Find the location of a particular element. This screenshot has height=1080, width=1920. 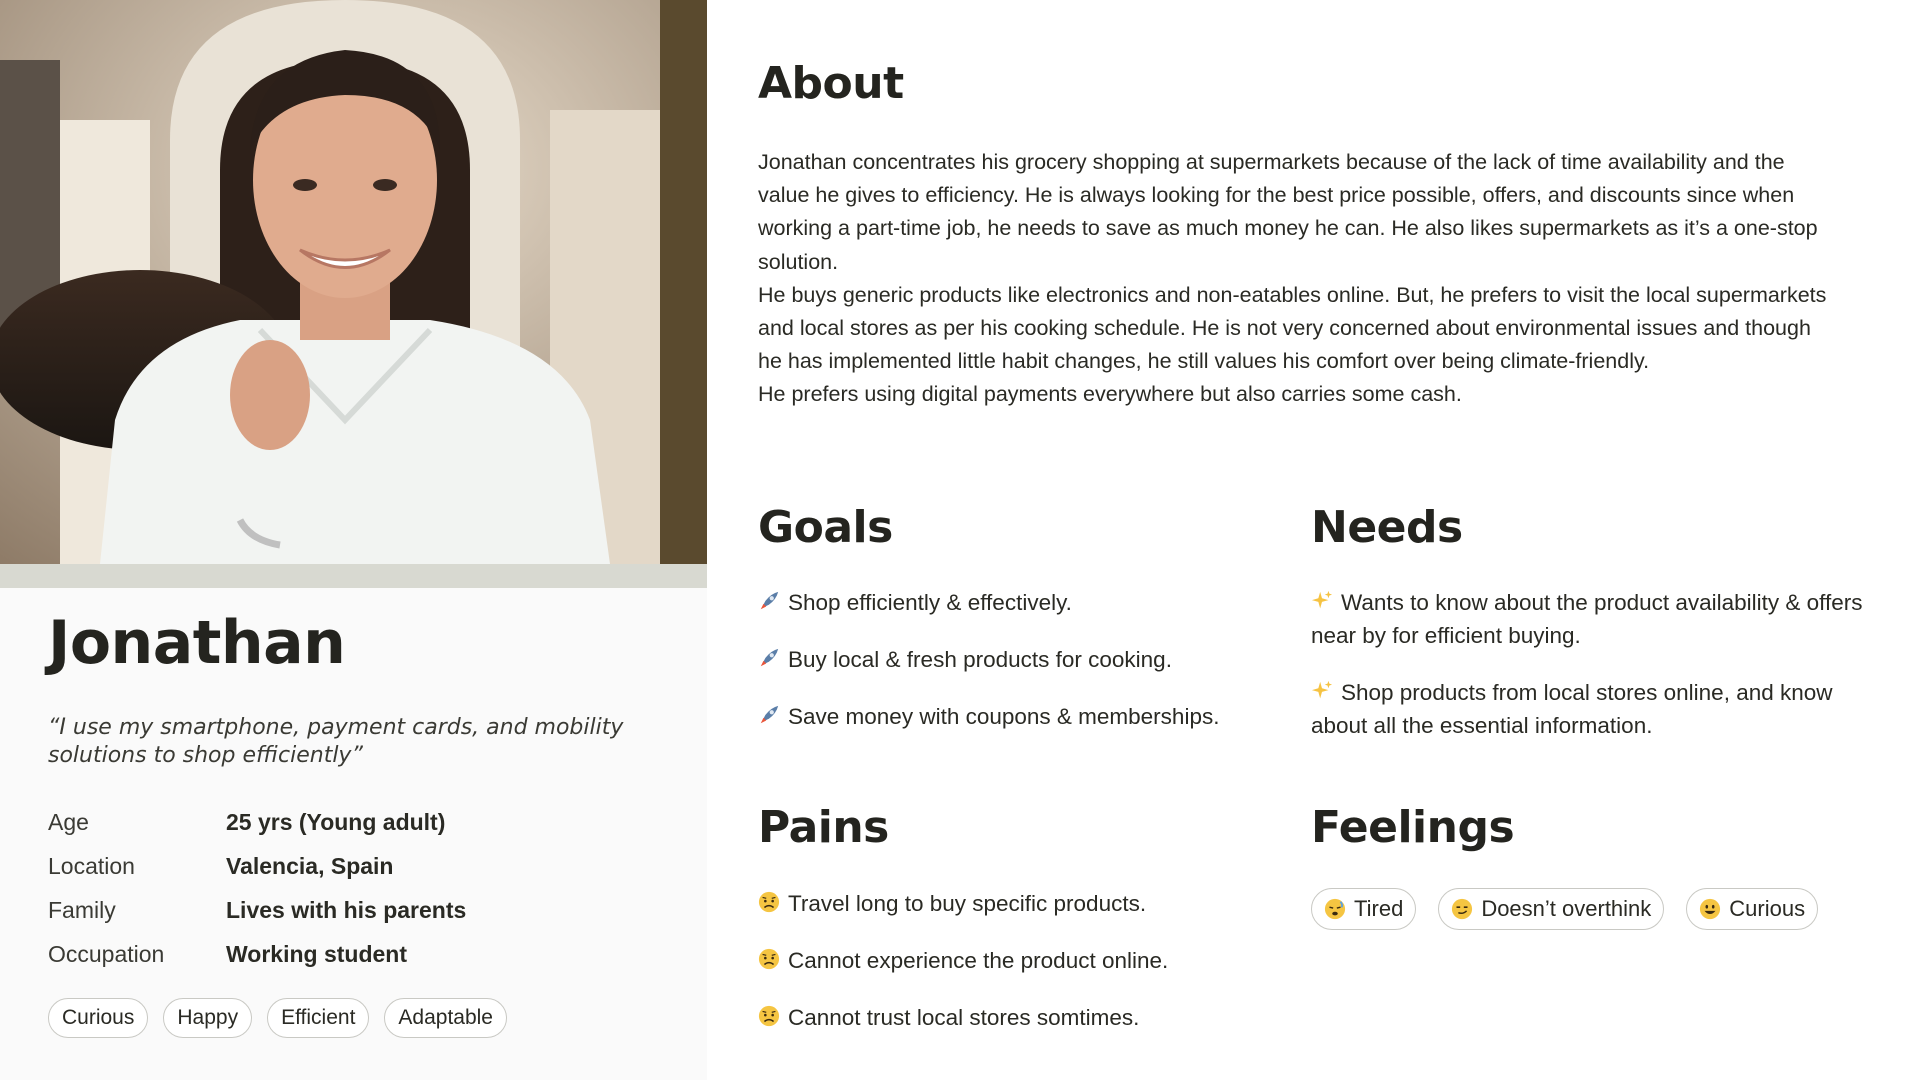

feeling-tag: Curious is located at coordinates (1752, 909).